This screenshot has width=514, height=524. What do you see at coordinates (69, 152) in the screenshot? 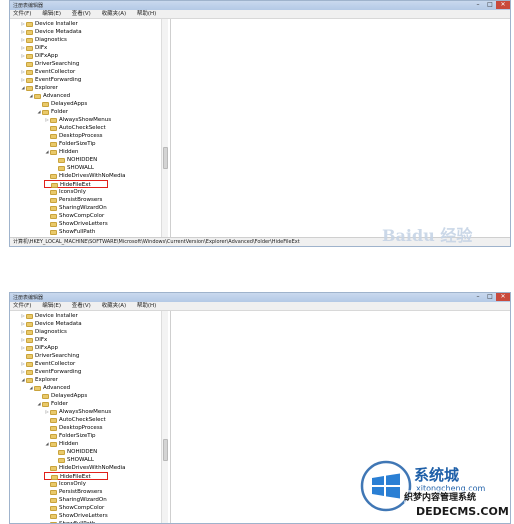
I see `tree-item-label: Hidden` at bounding box center [69, 152].